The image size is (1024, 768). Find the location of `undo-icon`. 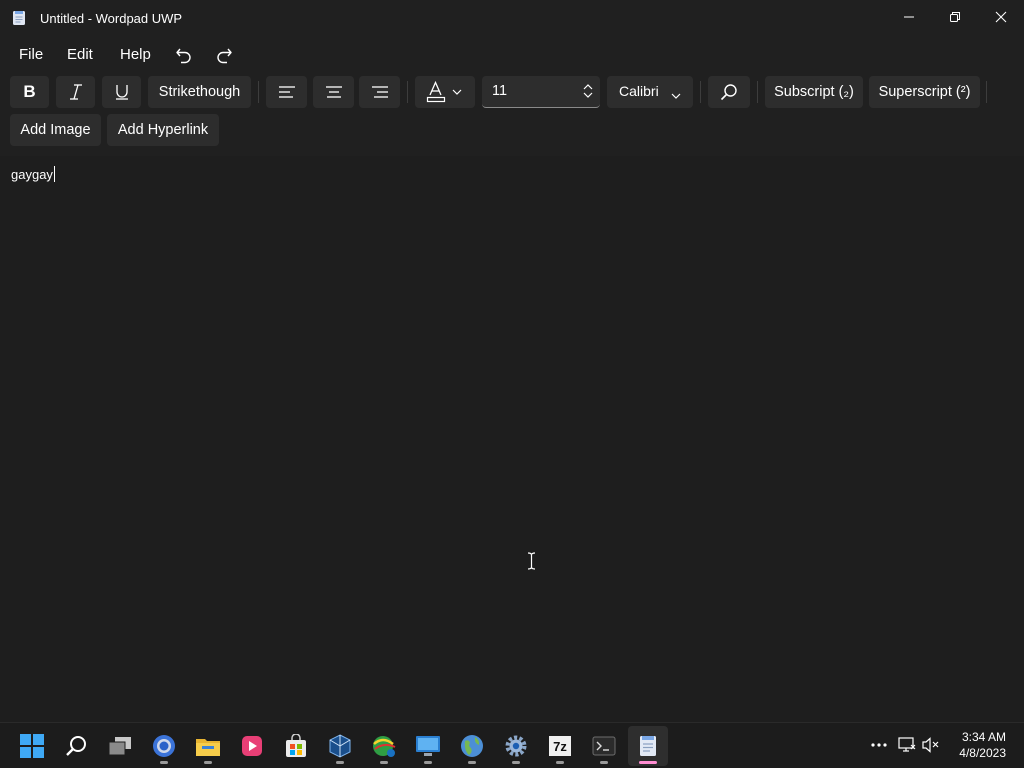

undo-icon is located at coordinates (183, 56).